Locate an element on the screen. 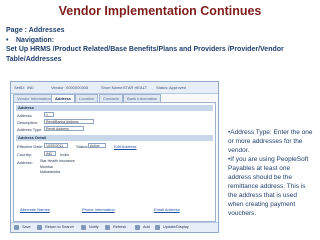 Image resolution: width=320 pixels, height=240 pixels. setid-value: IND is located at coordinates (30, 87).